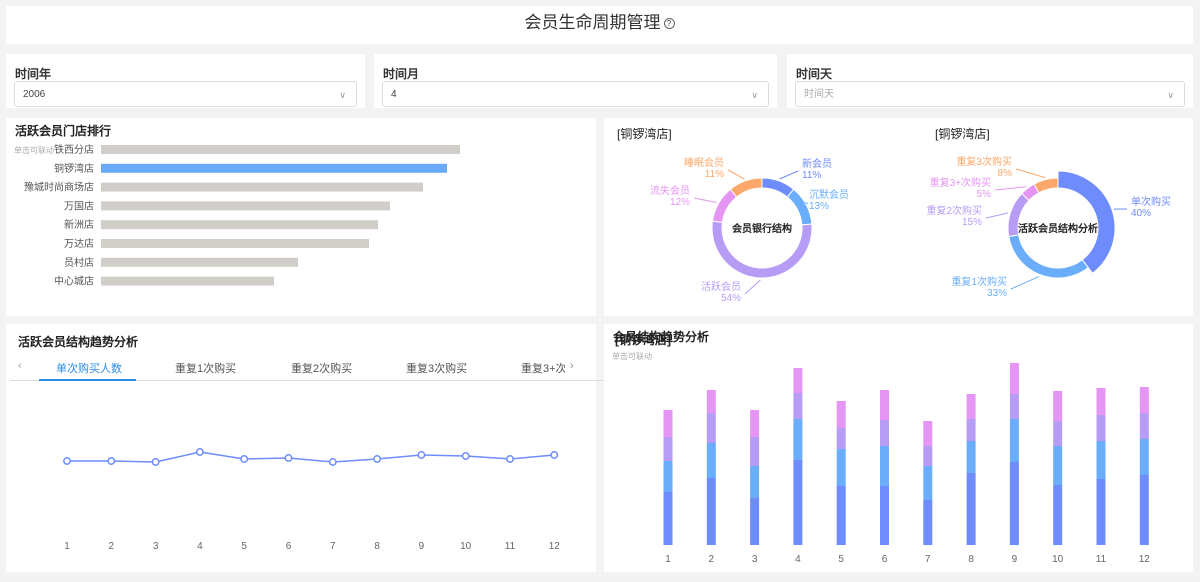  I want to click on store-label: 铁西分店, so click(74, 149).